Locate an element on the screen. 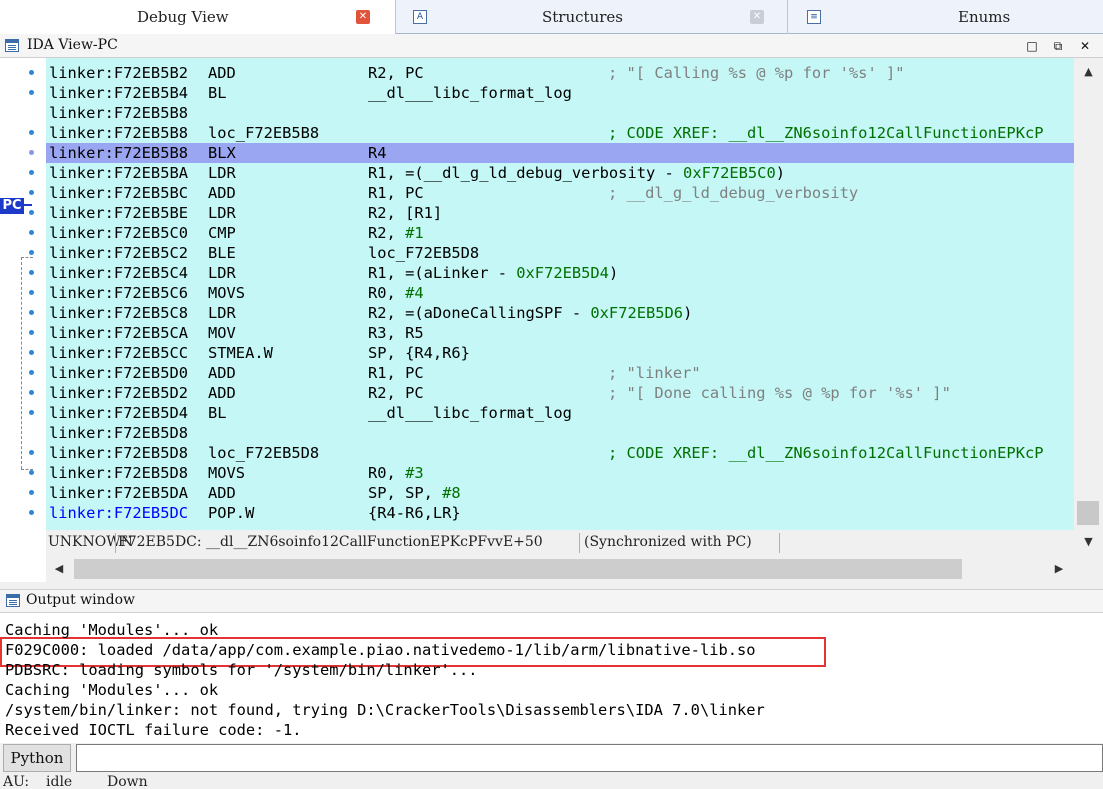 This screenshot has height=789, width=1103. scroll-up-icon: ▲ is located at coordinates (1088, 72).